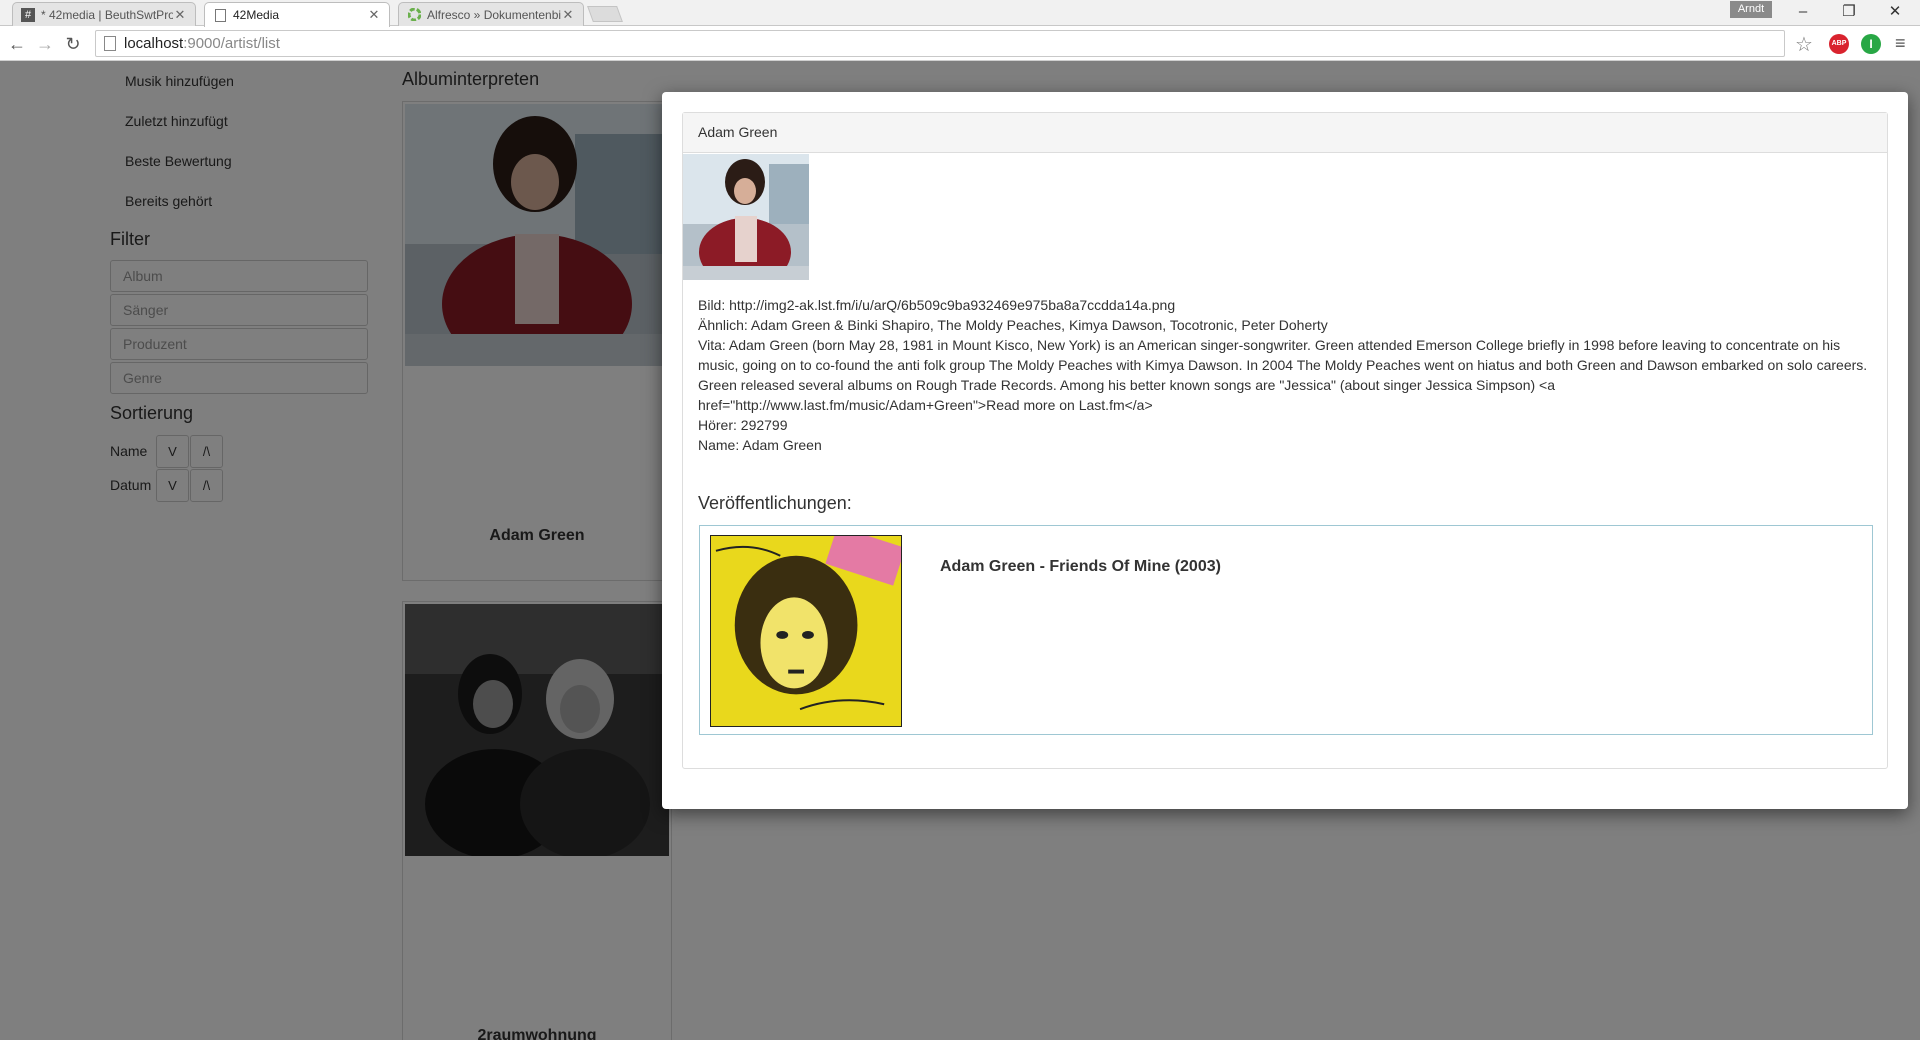 The width and height of the screenshot is (1920, 1040). What do you see at coordinates (775, 503) in the screenshot?
I see `publications-title: Veröffentlichungen:` at bounding box center [775, 503].